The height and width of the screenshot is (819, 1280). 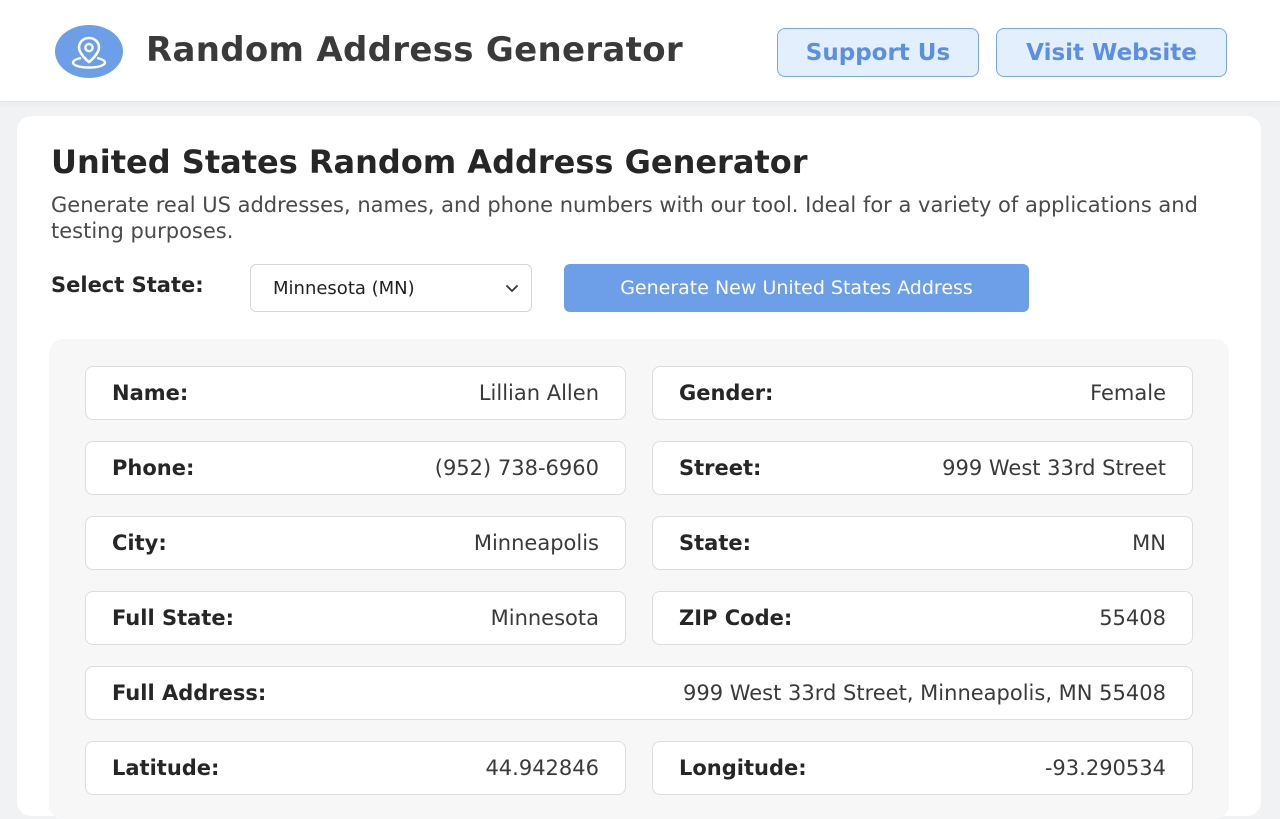 I want to click on full-state-value: Minnesota, so click(x=544, y=618).